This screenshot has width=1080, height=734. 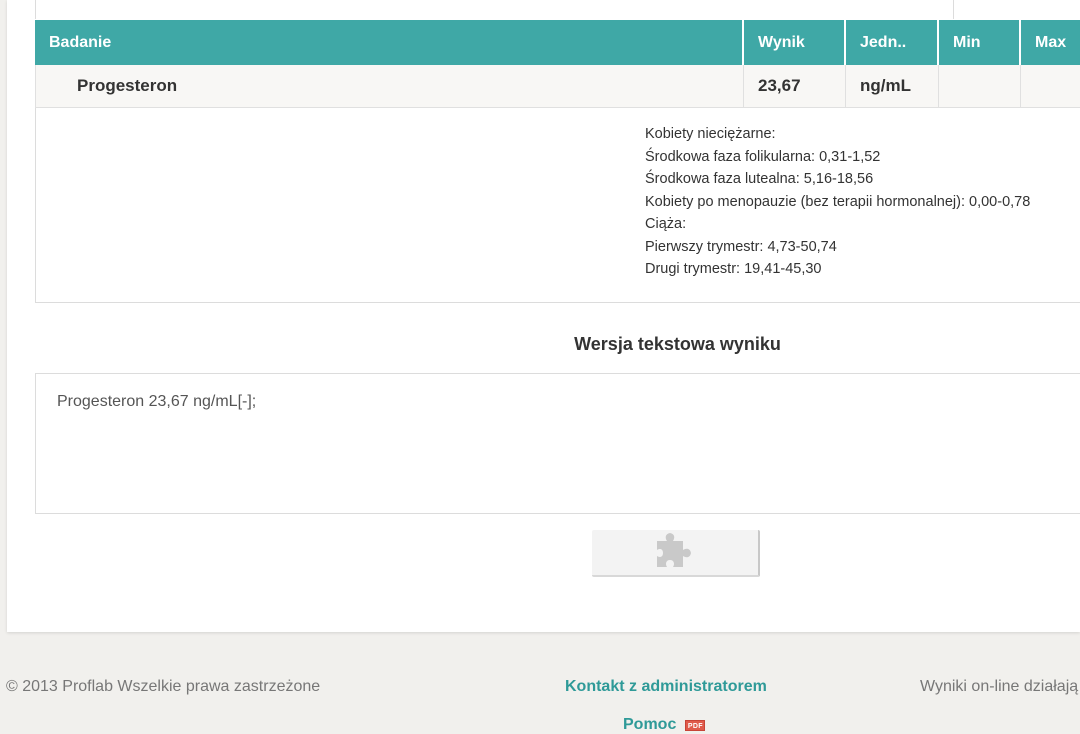 What do you see at coordinates (710, 134) in the screenshot?
I see `reference-line: Kobiety nieciężarne:` at bounding box center [710, 134].